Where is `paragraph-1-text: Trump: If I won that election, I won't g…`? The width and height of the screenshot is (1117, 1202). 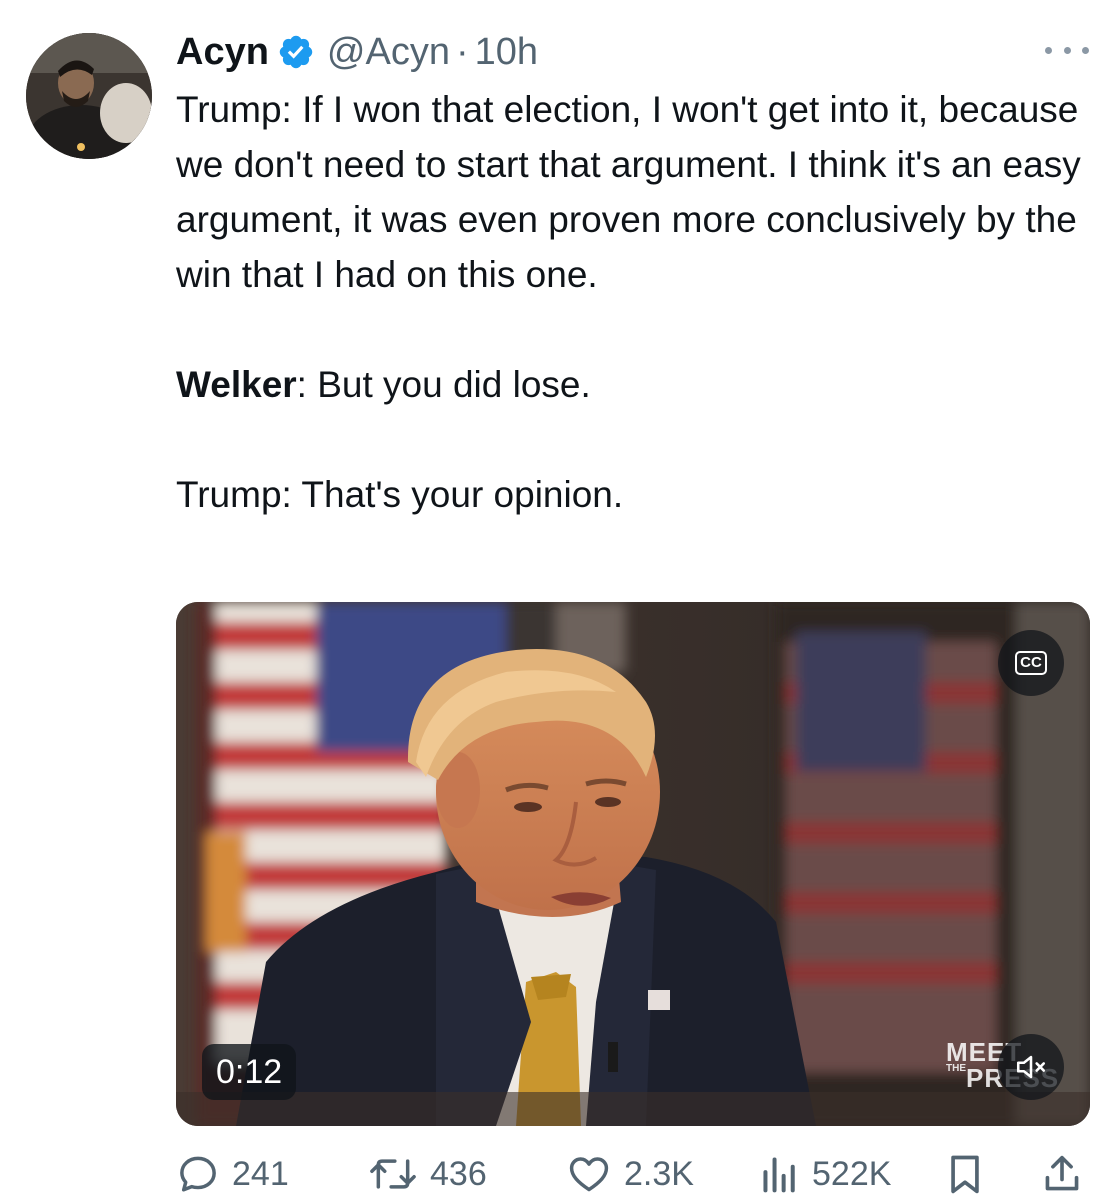 paragraph-1-text: Trump: If I won that election, I won't g… is located at coordinates (628, 192).